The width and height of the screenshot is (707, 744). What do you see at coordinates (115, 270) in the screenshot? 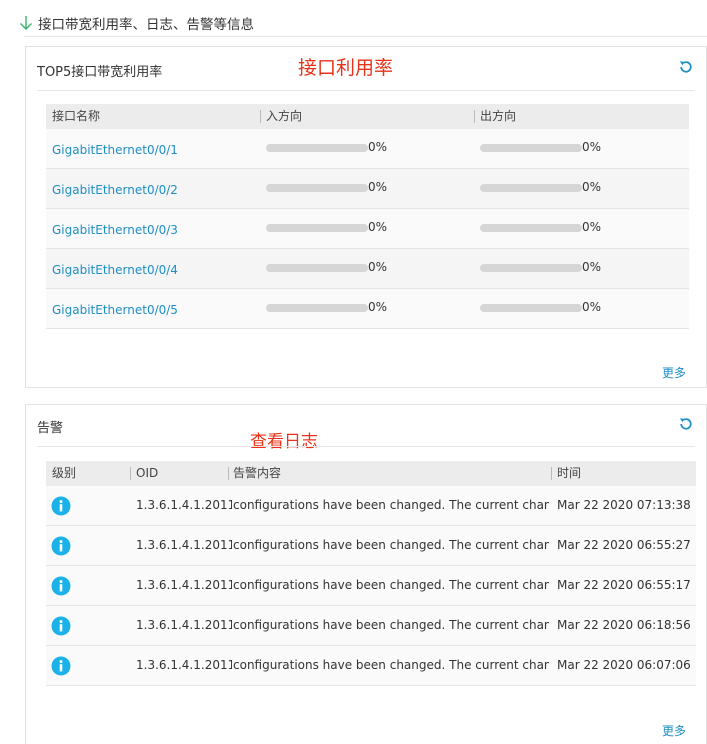
I see `interface-link: GigabitEthernet0/0/4` at bounding box center [115, 270].